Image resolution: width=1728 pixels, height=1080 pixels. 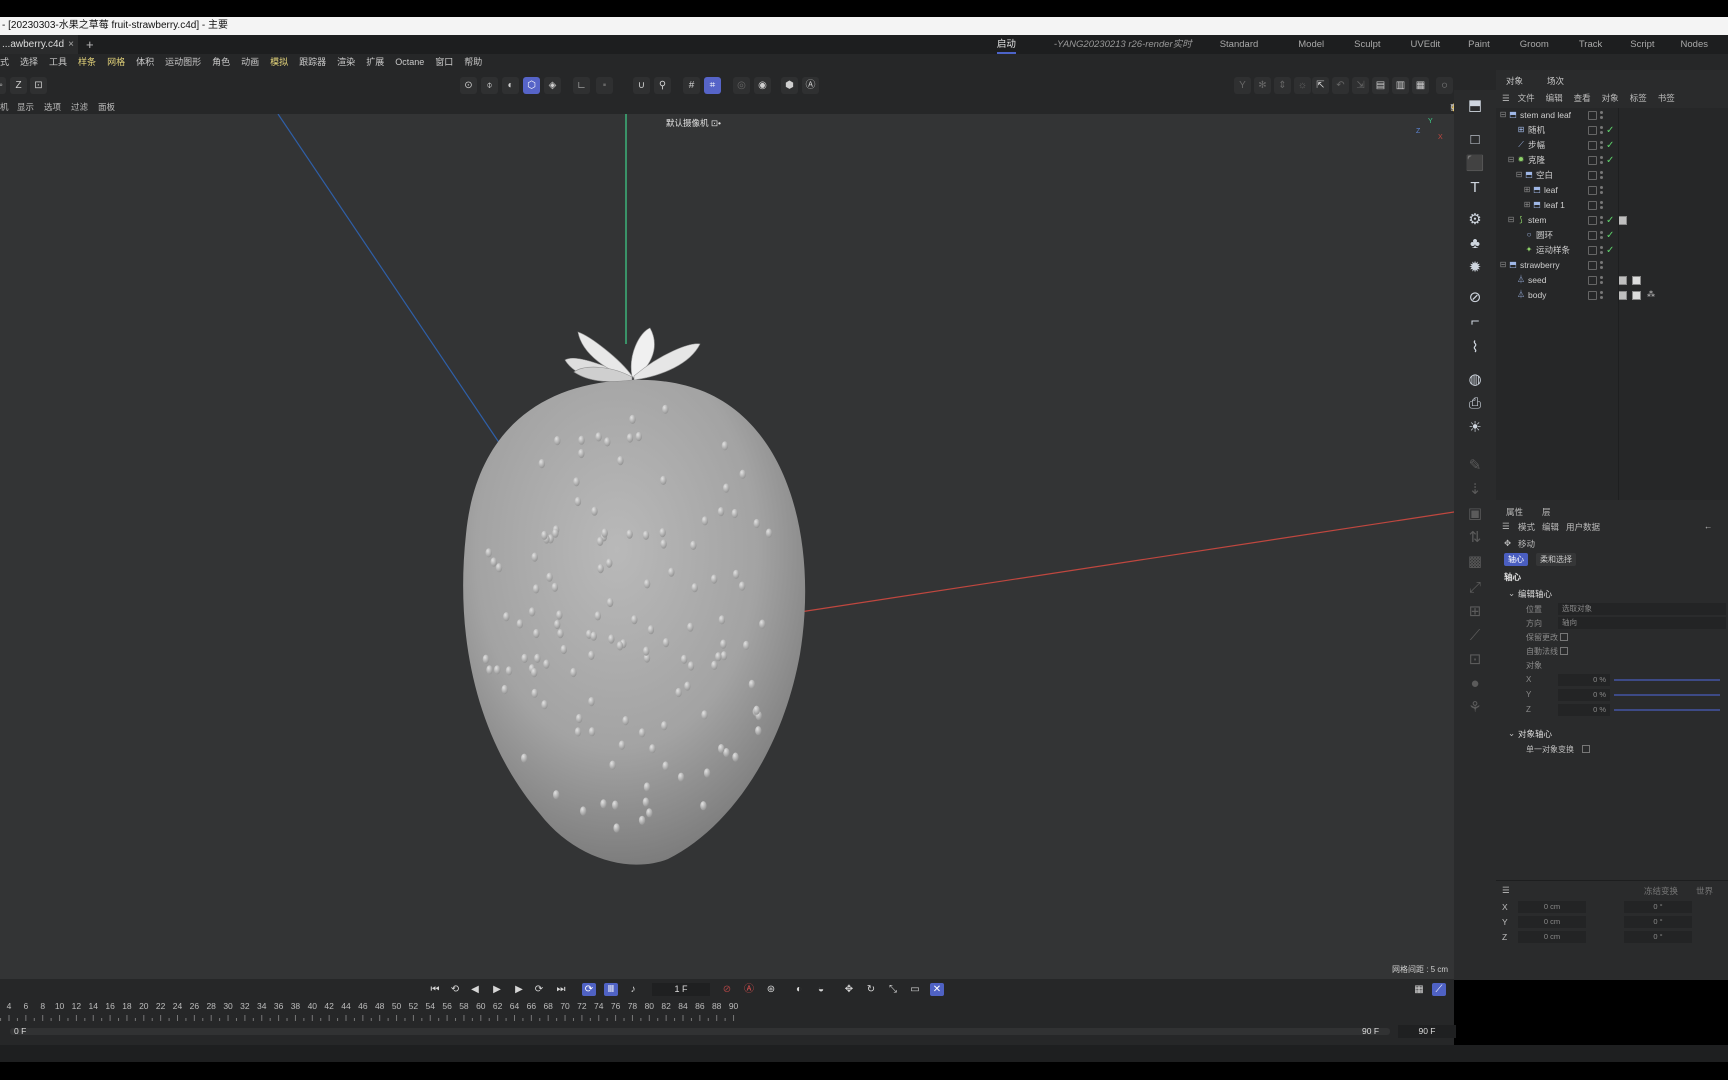 What do you see at coordinates (1475, 268) in the screenshot?
I see `effector-icon: ✹` at bounding box center [1475, 268].